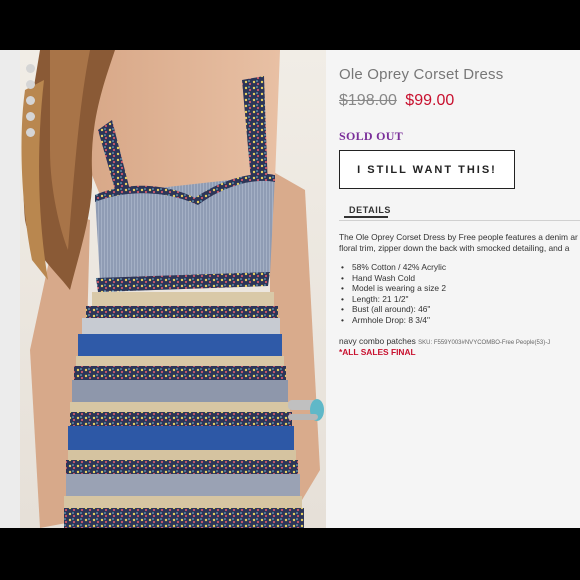  What do you see at coordinates (368, 100) in the screenshot?
I see `original-price: $198.00` at bounding box center [368, 100].